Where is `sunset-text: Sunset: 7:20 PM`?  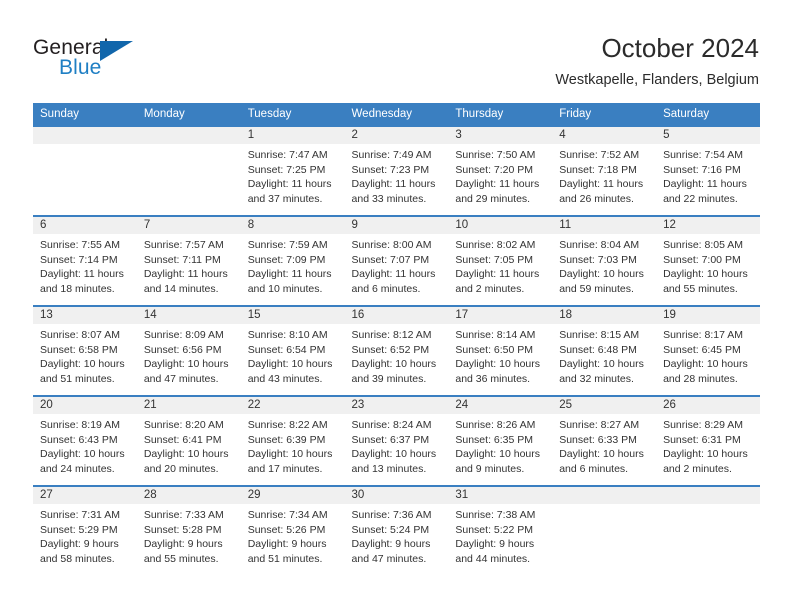
sunset-text: Sunset: 7:20 PM is located at coordinates (494, 169).